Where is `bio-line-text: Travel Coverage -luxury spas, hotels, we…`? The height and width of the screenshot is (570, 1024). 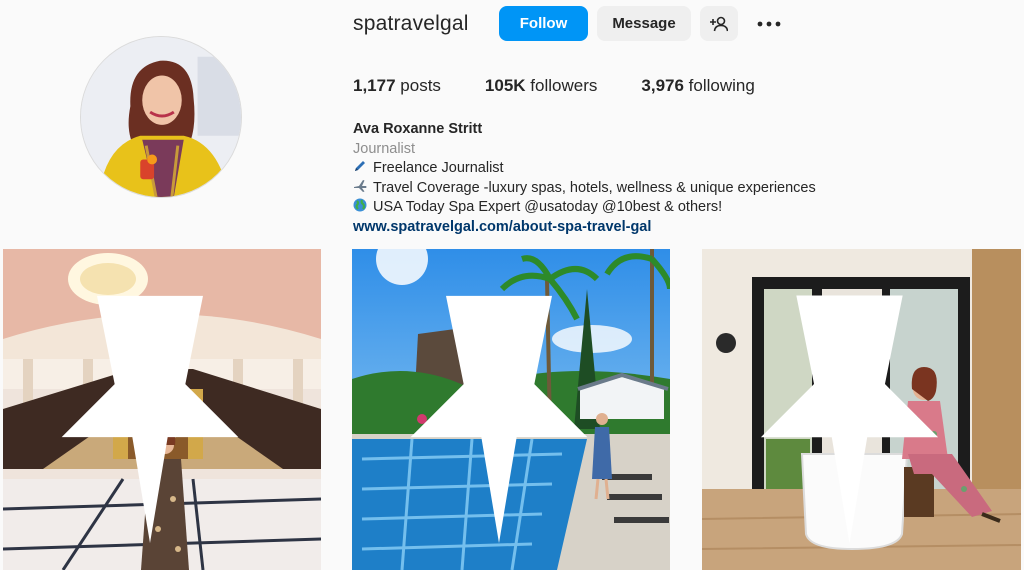 bio-line-text: Travel Coverage -luxury spas, hotels, we… is located at coordinates (594, 187).